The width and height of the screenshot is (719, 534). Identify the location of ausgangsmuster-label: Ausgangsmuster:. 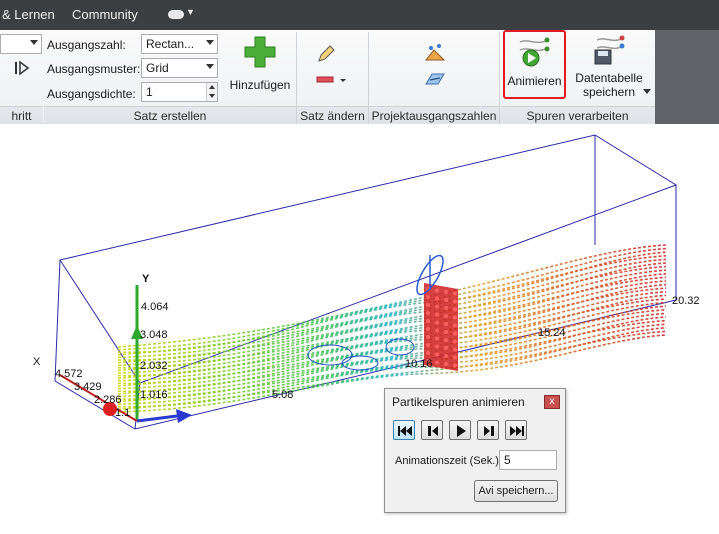
(94, 69).